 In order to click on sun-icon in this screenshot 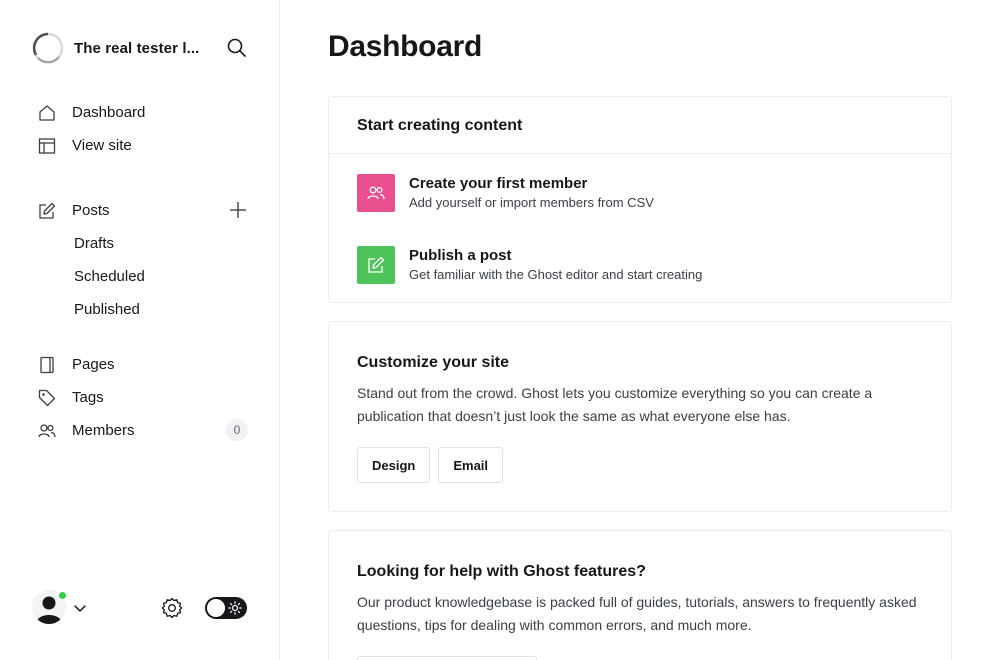, I will do `click(235, 608)`.